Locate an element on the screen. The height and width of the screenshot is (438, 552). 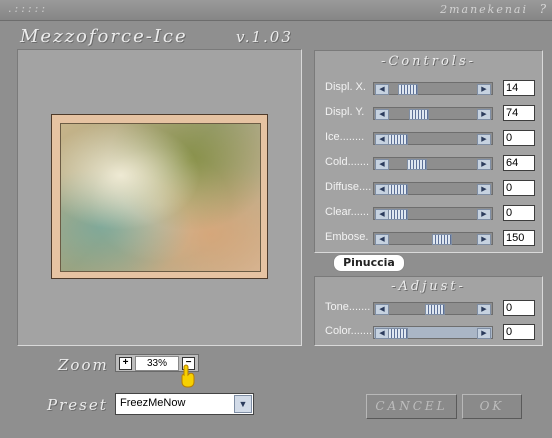
pinuccia-badge: Pinuccia is located at coordinates (369, 263).